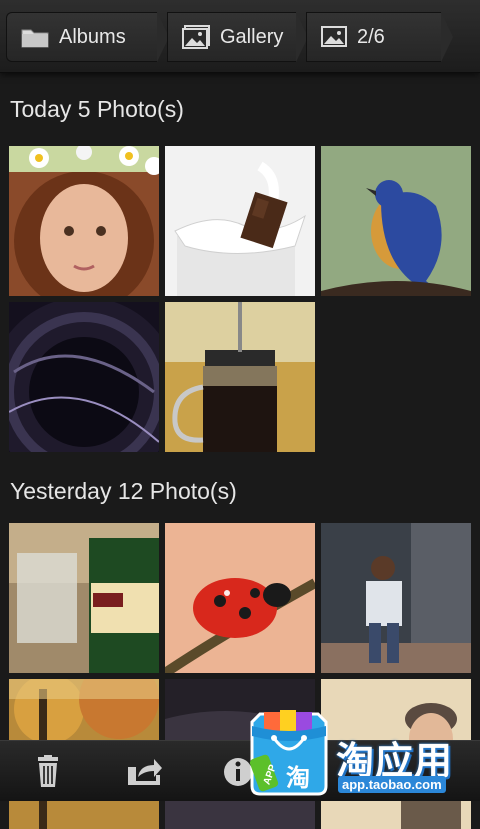  Describe the element at coordinates (35, 37) in the screenshot. I see `folder-icon` at that location.